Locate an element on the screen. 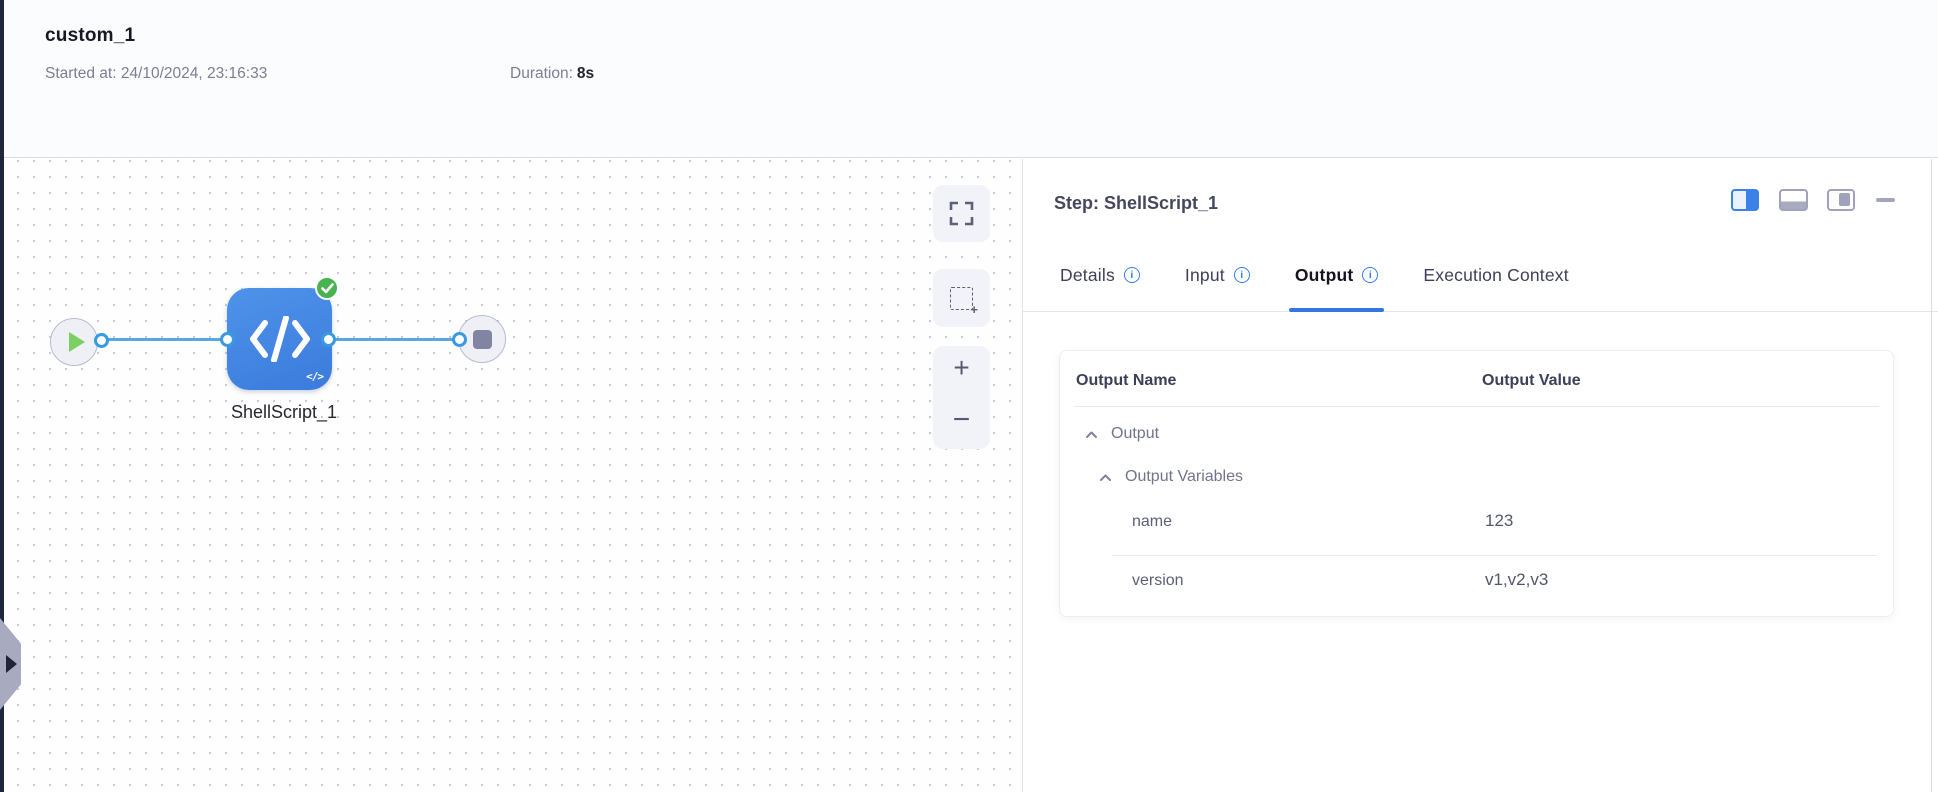  row-divider is located at coordinates (1494, 555).